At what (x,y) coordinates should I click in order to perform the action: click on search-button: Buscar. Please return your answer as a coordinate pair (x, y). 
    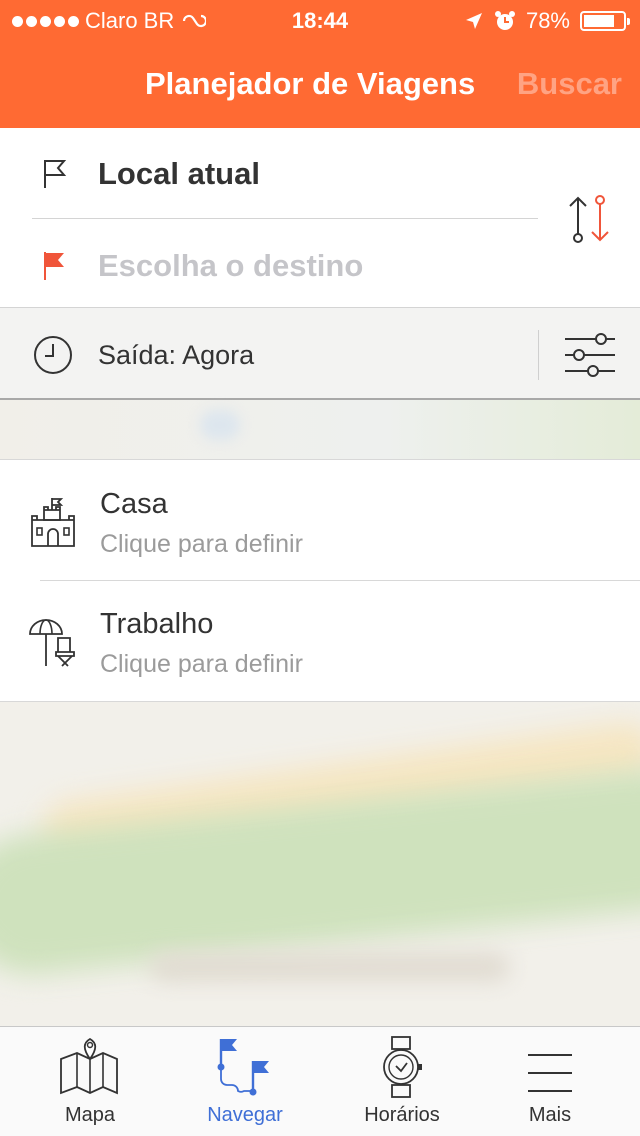
    Looking at the image, I should click on (569, 84).